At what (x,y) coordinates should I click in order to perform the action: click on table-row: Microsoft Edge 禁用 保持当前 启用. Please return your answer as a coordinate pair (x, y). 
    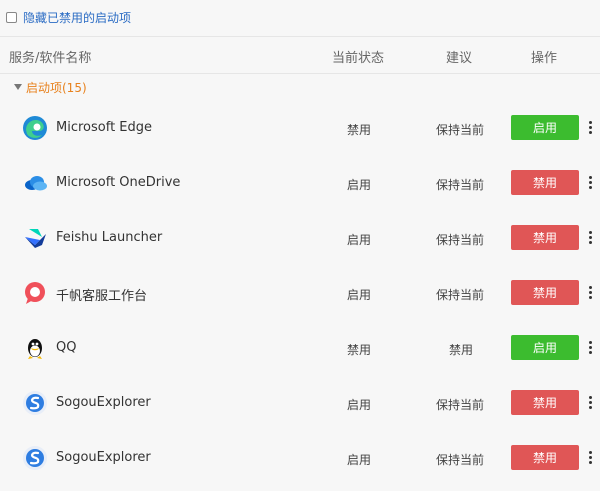
    Looking at the image, I should click on (300, 128).